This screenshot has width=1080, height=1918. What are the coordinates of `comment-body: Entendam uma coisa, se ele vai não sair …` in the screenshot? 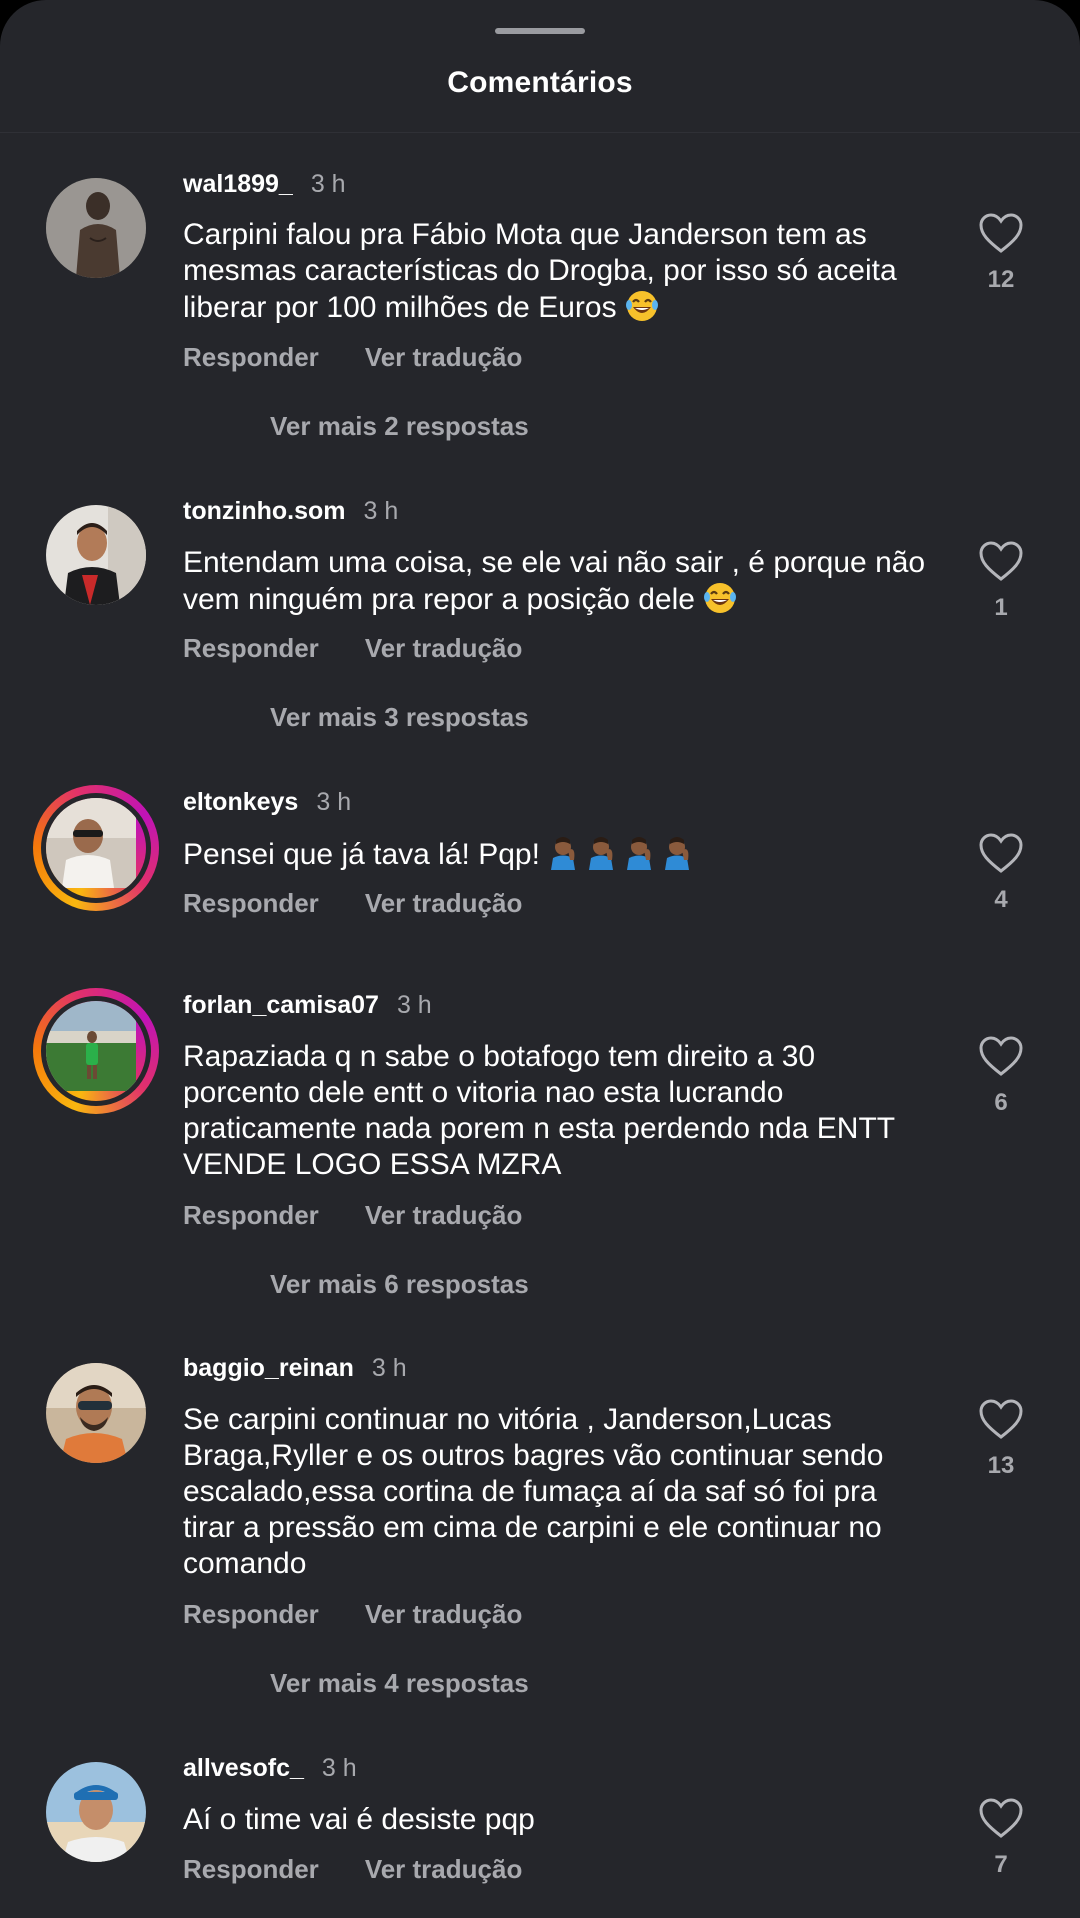 It's located at (554, 581).